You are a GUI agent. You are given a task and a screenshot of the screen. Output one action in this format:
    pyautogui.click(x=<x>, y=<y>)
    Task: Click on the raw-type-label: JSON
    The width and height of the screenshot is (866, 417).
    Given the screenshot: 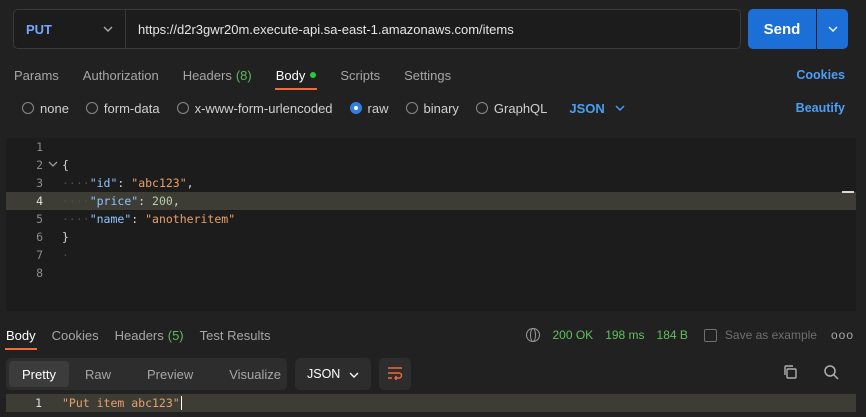 What is the action you would take?
    pyautogui.click(x=587, y=108)
    